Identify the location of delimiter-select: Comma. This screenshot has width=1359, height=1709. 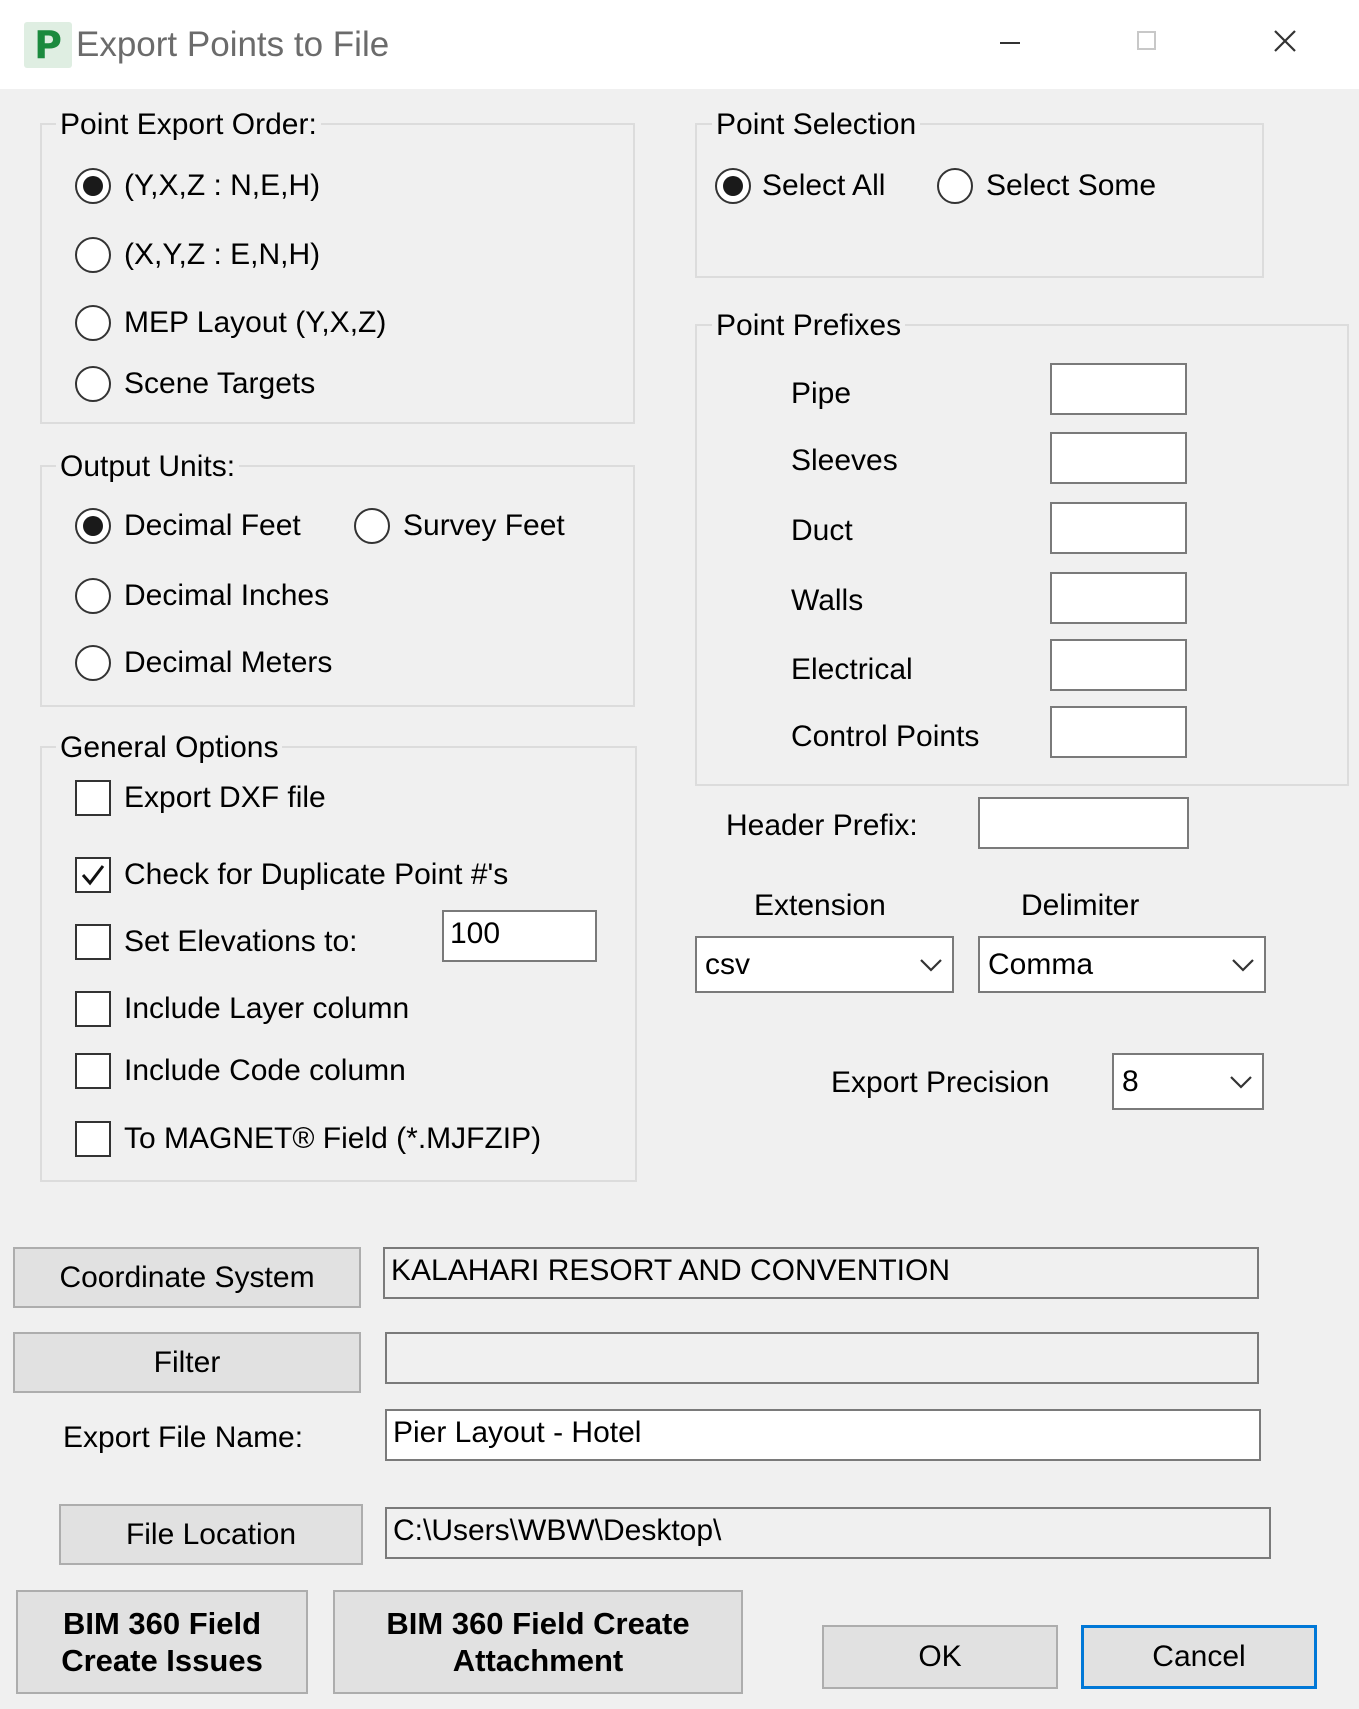
(1122, 964).